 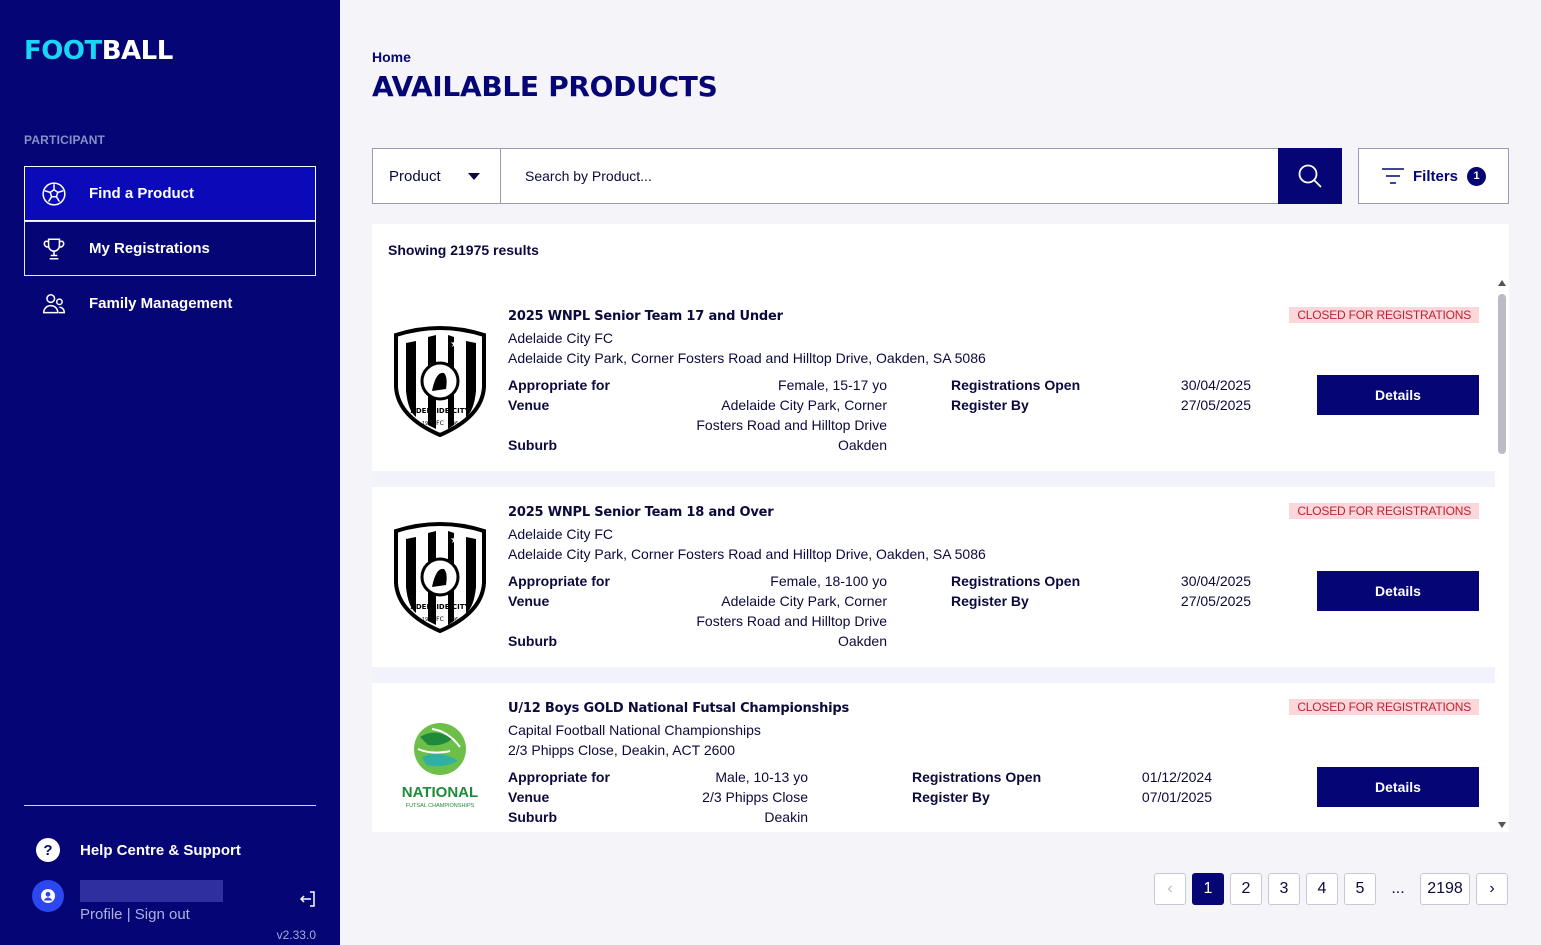 What do you see at coordinates (832, 385) in the screenshot?
I see `appropriate-for-value: Female, 15-17 yo` at bounding box center [832, 385].